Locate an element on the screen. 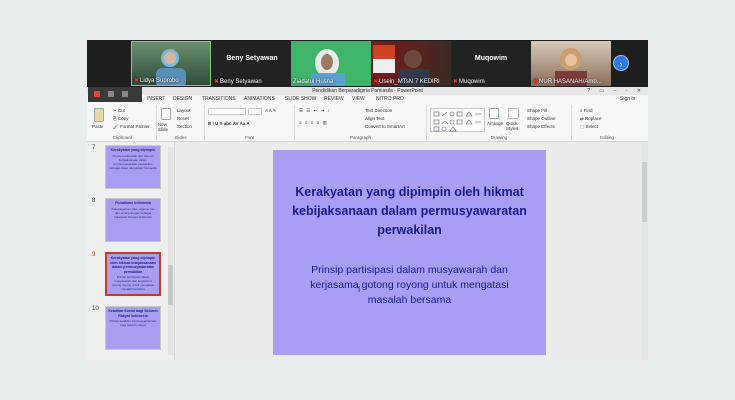 The image size is (735, 400). select-button: ⬚ Select is located at coordinates (589, 127).